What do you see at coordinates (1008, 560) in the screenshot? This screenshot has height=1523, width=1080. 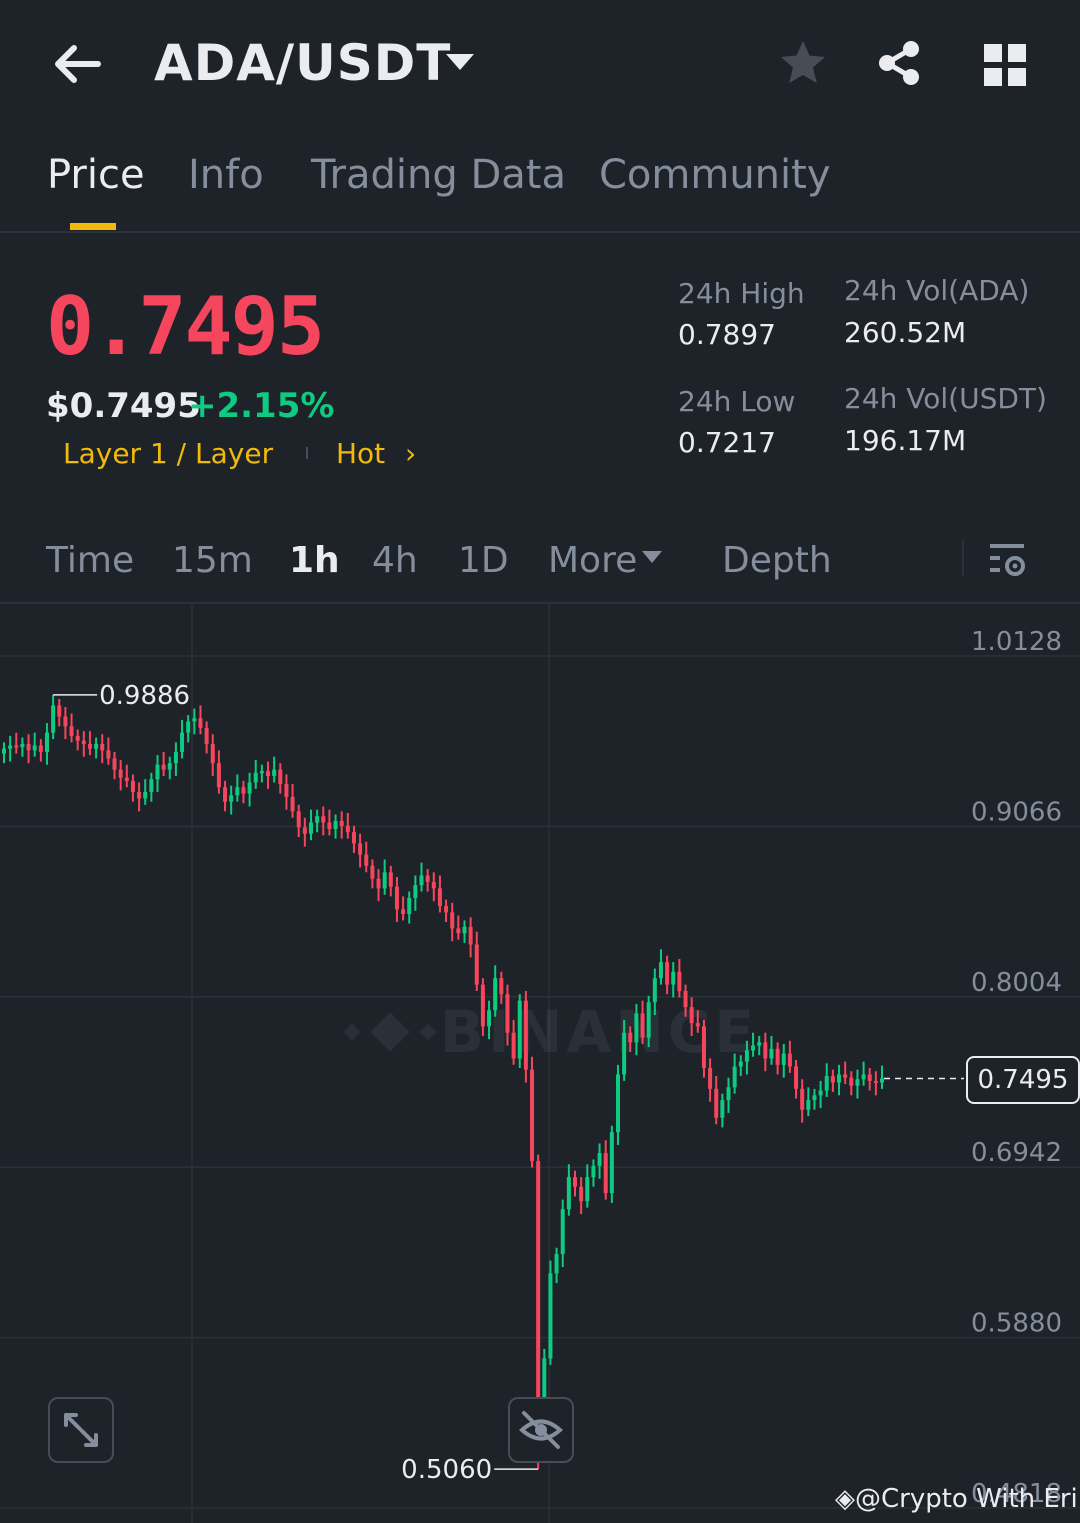 I see `chart-settings-icon` at bounding box center [1008, 560].